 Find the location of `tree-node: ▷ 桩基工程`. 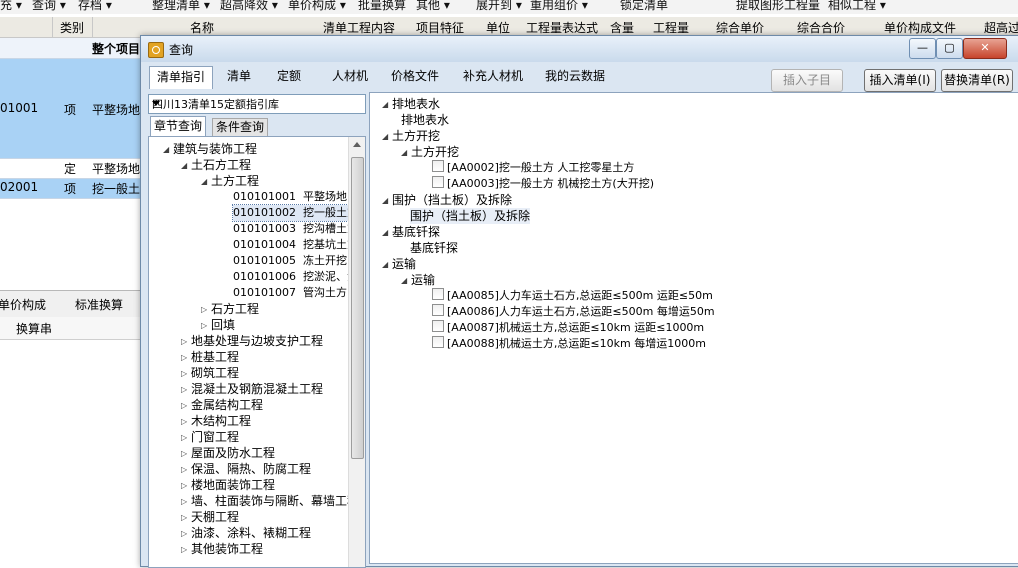

tree-node: ▷ 桩基工程 is located at coordinates (210, 357).